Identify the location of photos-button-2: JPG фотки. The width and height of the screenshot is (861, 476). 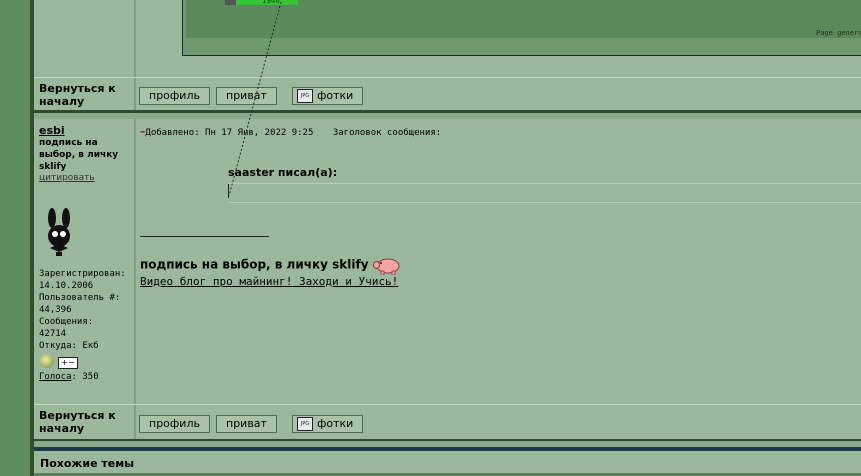
(328, 424).